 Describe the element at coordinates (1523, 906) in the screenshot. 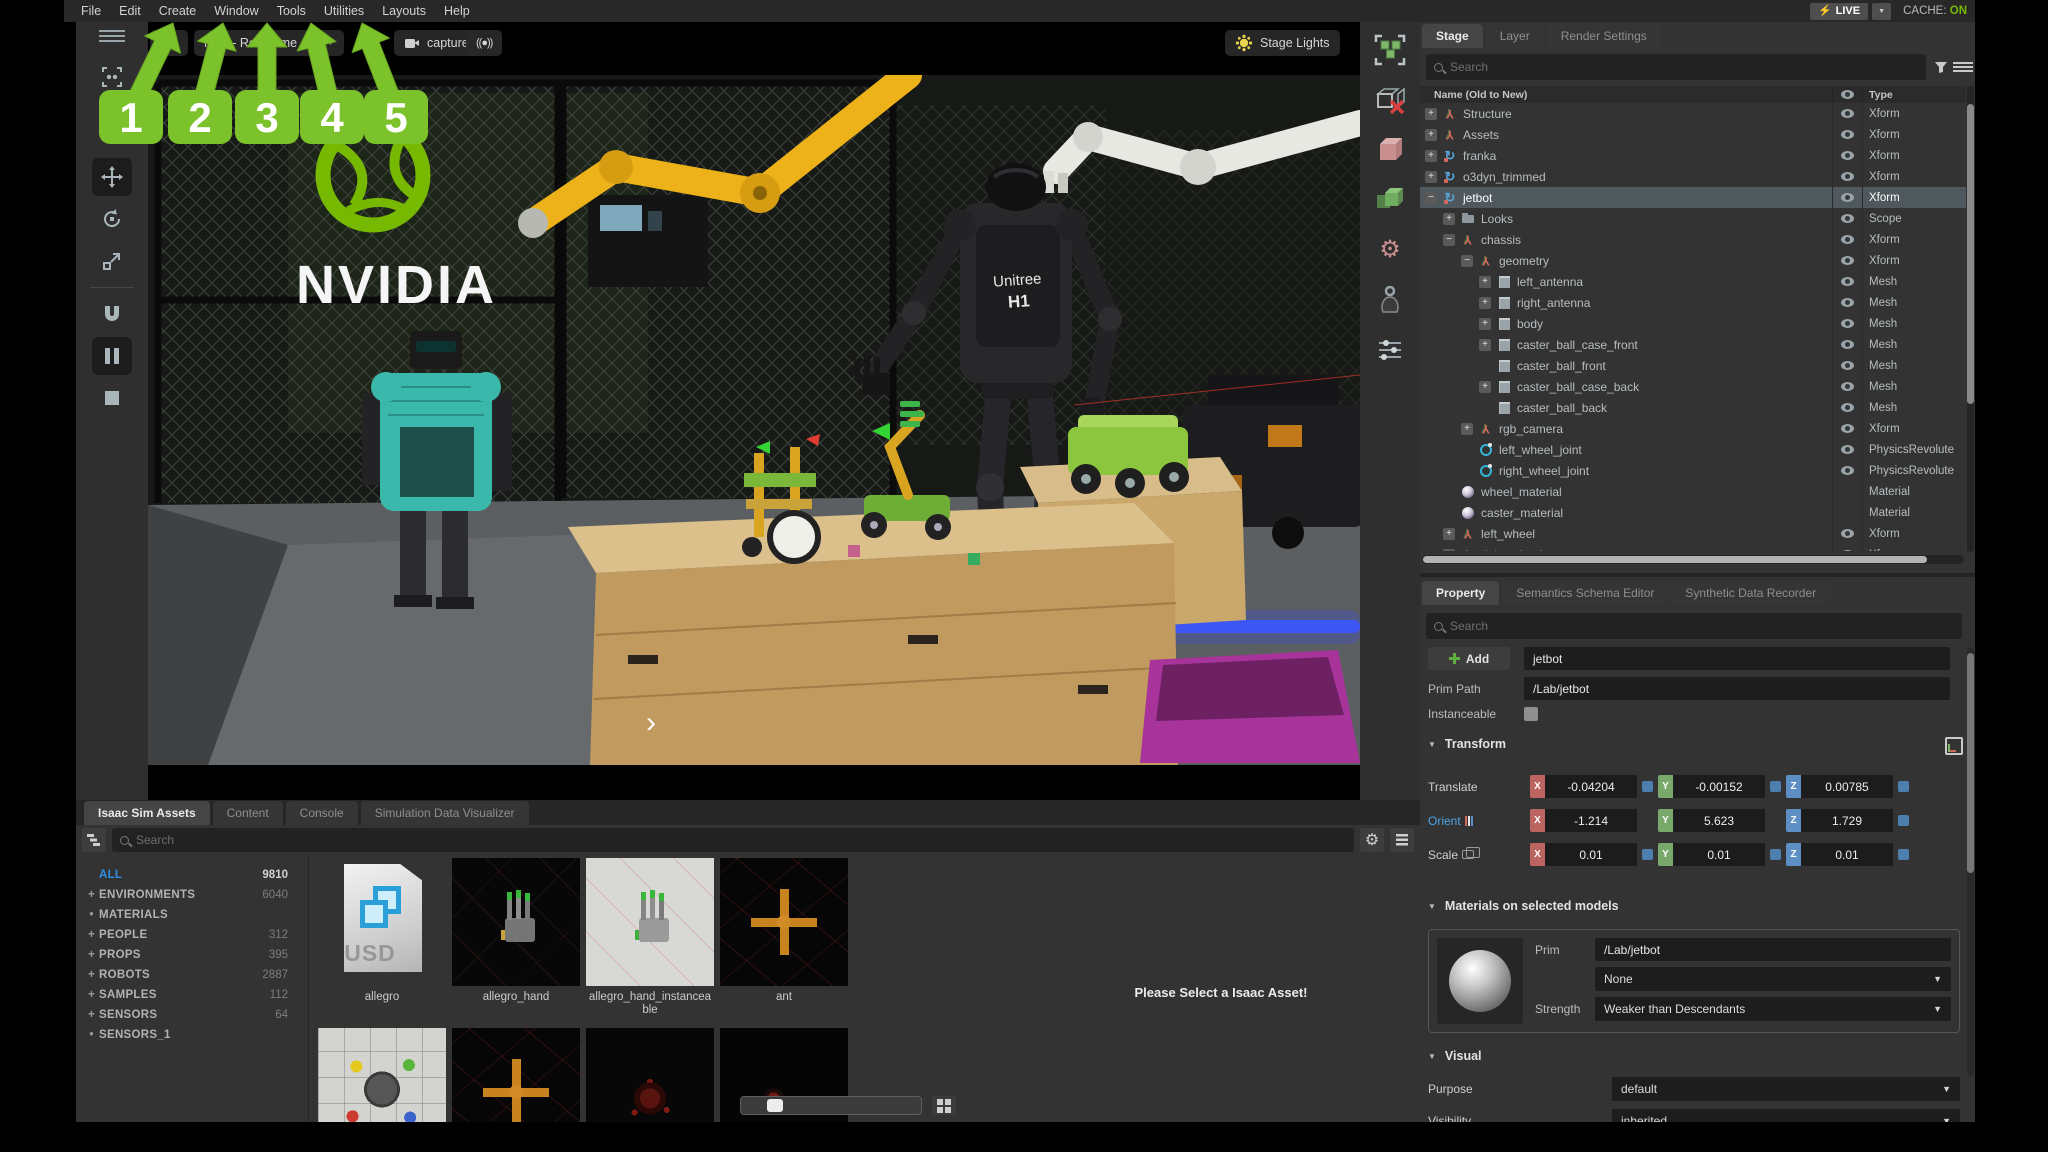

I see `materials-section-header: ▼ Materials on selected models` at that location.